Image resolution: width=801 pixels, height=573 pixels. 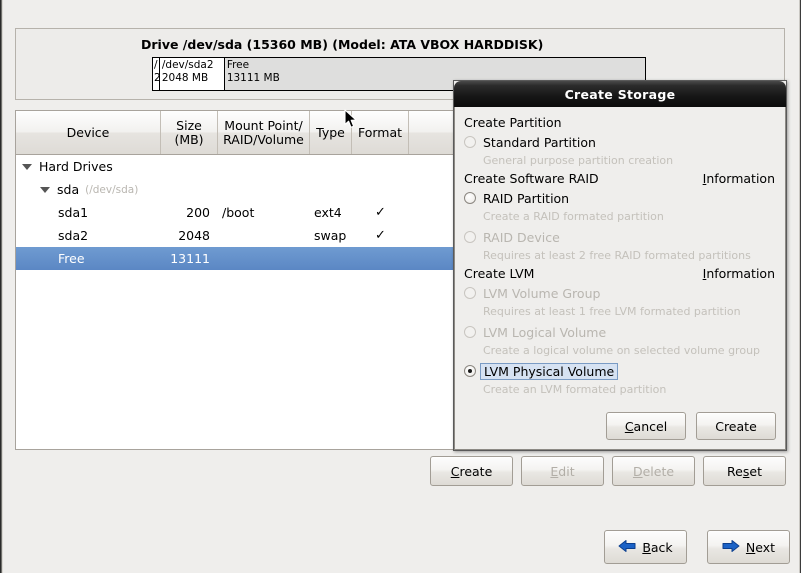 What do you see at coordinates (578, 160) in the screenshot?
I see `storage-type-option-description: General purpose partition creation` at bounding box center [578, 160].